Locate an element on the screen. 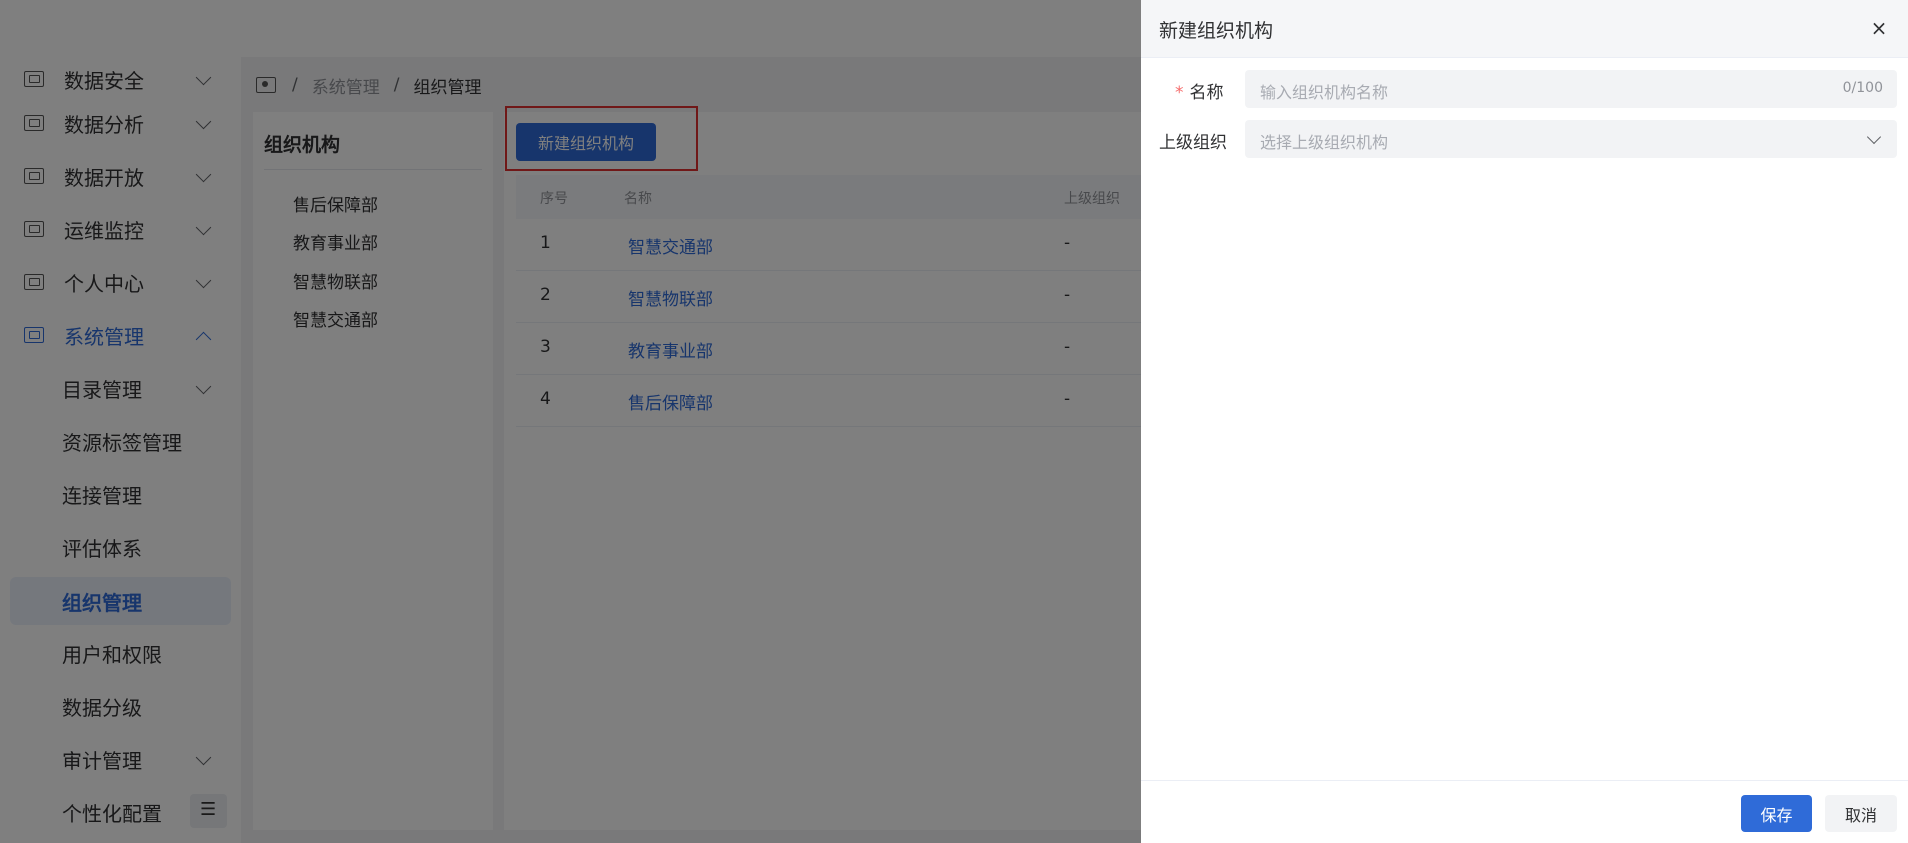  cancel-button: 取消 is located at coordinates (1861, 813).